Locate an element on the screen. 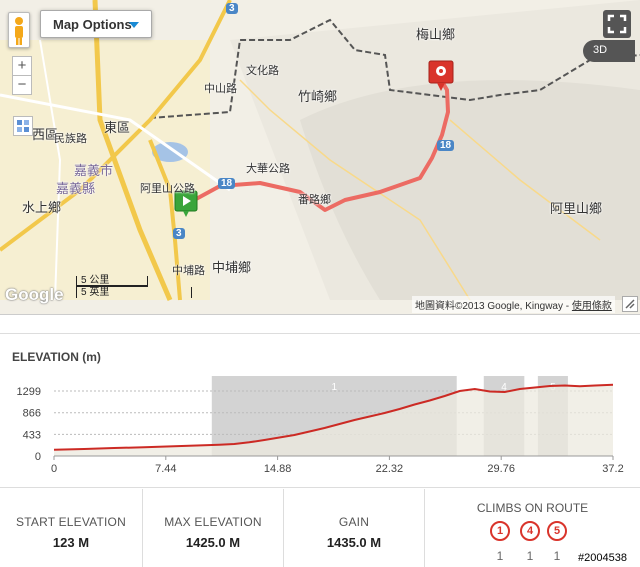 Image resolution: width=640 pixels, height=567 pixels. 3d-view-button: 3D is located at coordinates (609, 51).